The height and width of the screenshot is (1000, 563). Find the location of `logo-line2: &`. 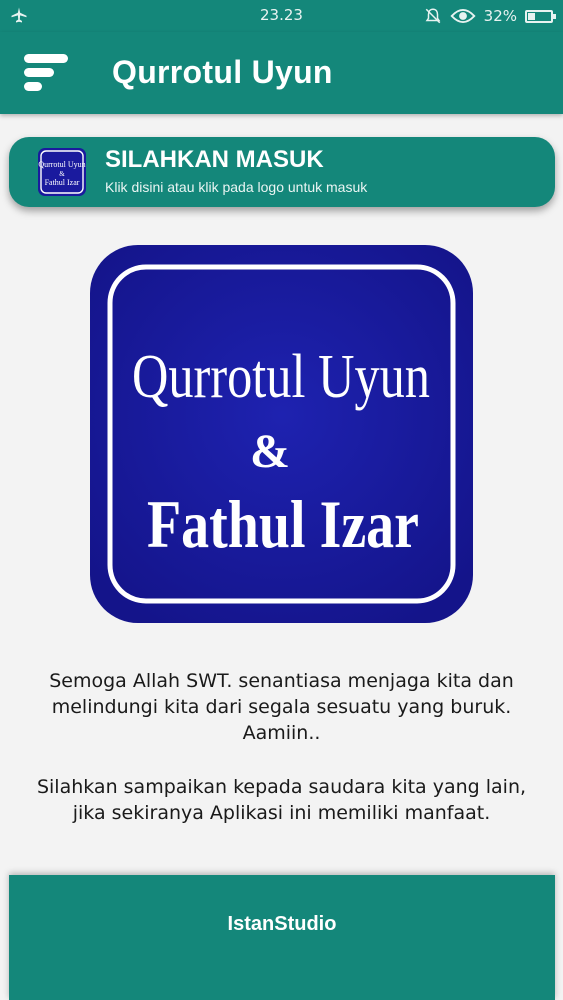

logo-line2: & is located at coordinates (270, 451).